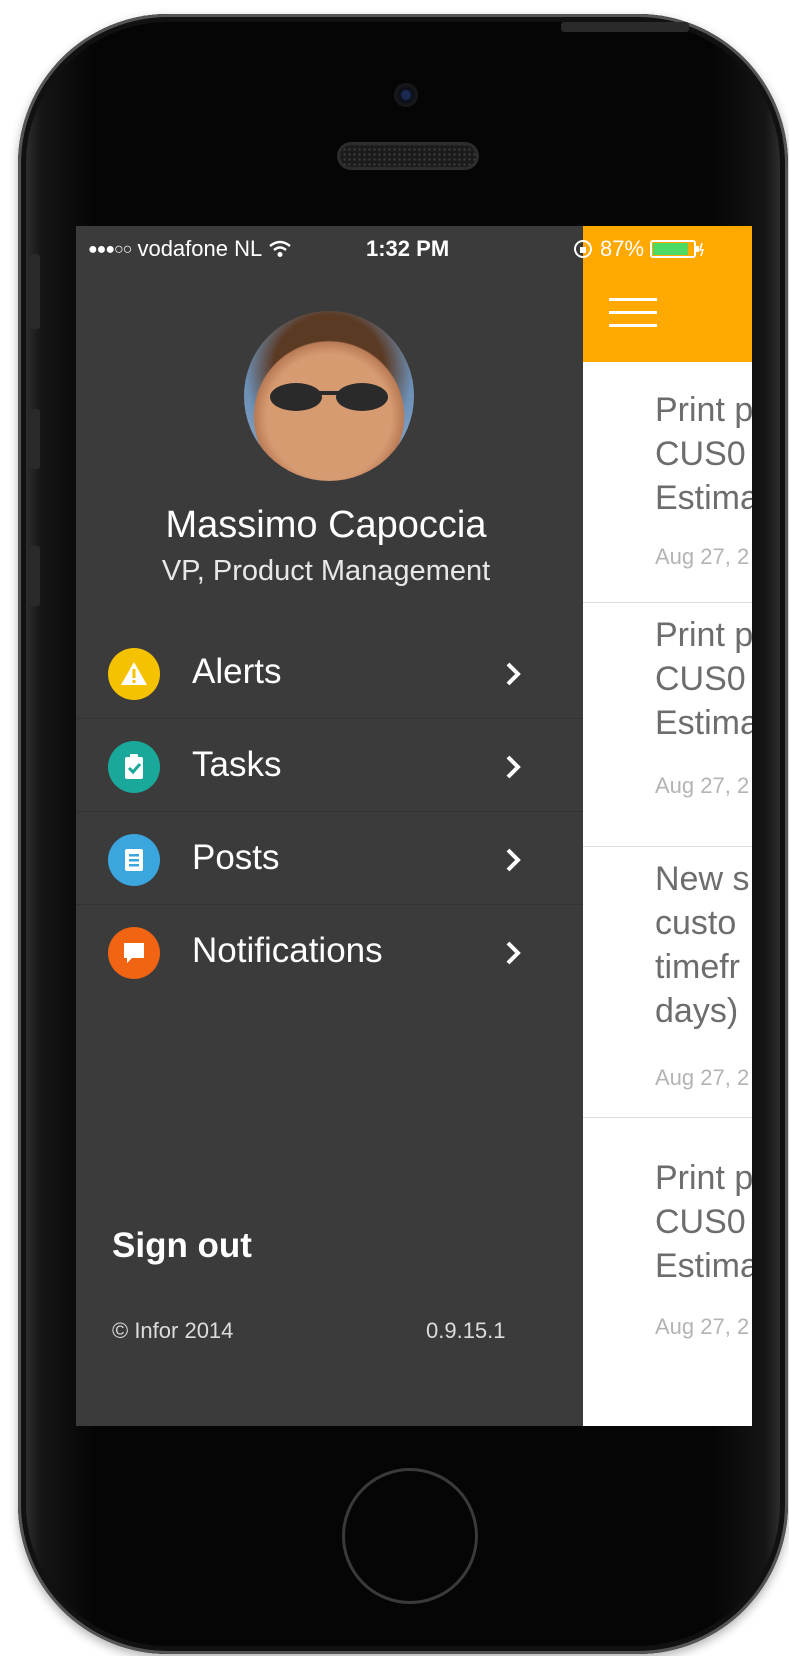  What do you see at coordinates (134, 860) in the screenshot?
I see `document-icon` at bounding box center [134, 860].